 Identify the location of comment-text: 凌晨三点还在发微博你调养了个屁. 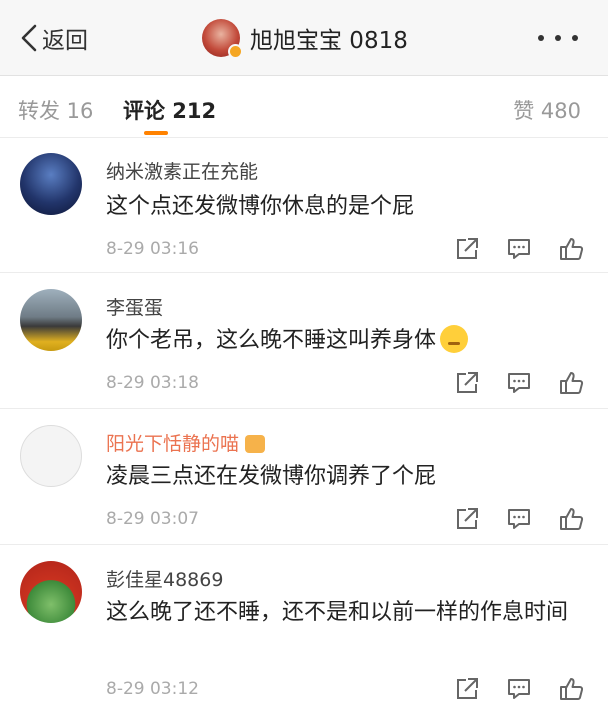
(271, 476).